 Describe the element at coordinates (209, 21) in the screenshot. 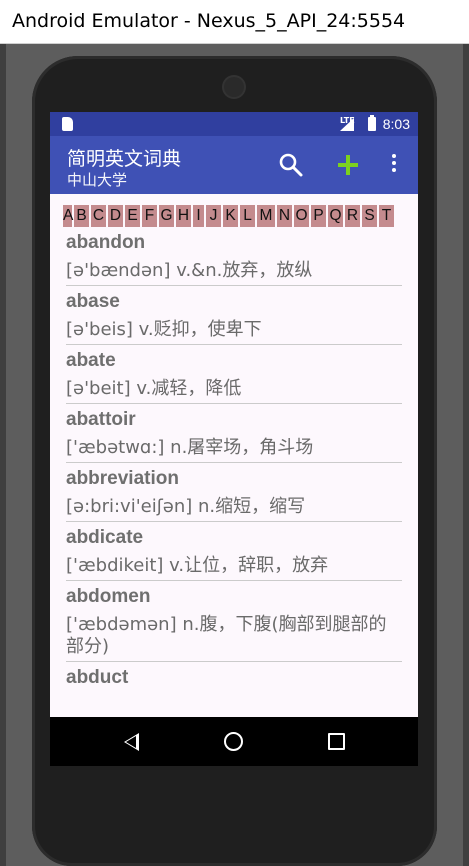

I see `emulator-title: Android Emulator - Nexus_5_API_24:5554` at that location.